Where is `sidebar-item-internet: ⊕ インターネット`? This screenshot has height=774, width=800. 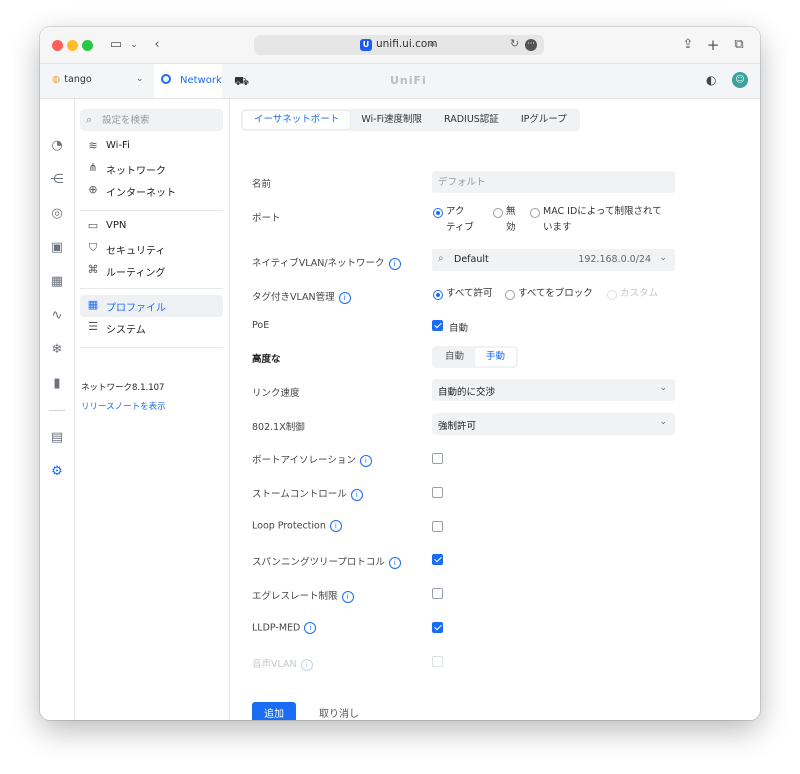 sidebar-item-internet: ⊕ インターネット is located at coordinates (151, 191).